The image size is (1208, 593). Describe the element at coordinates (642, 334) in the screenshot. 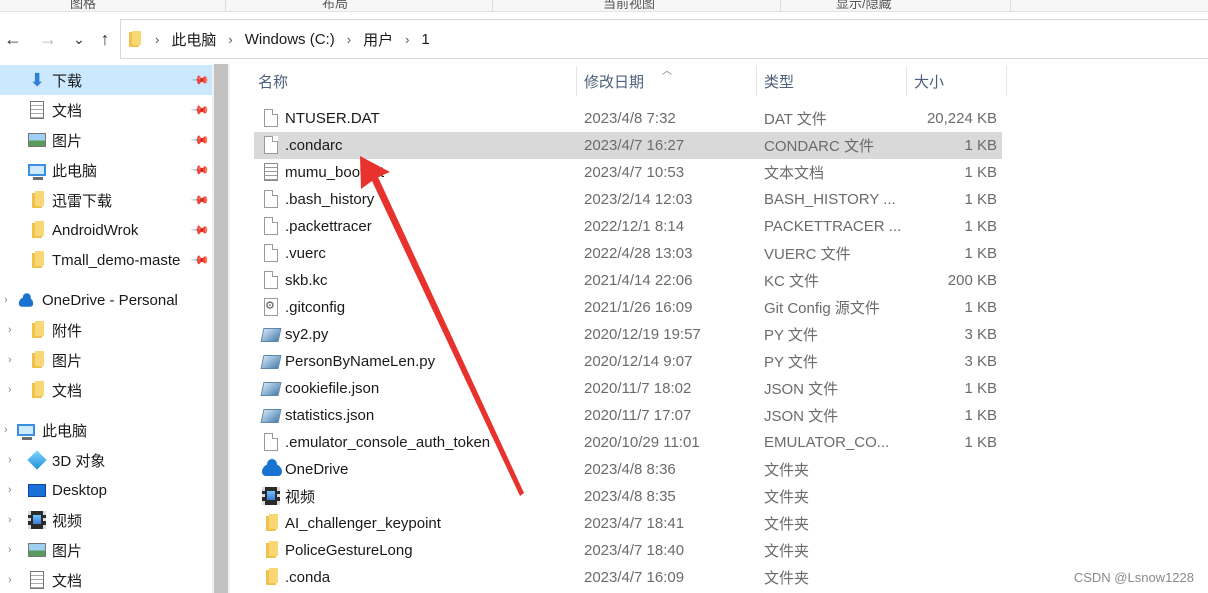

I see `file-modified-date: 2020/12/19 19:57` at that location.